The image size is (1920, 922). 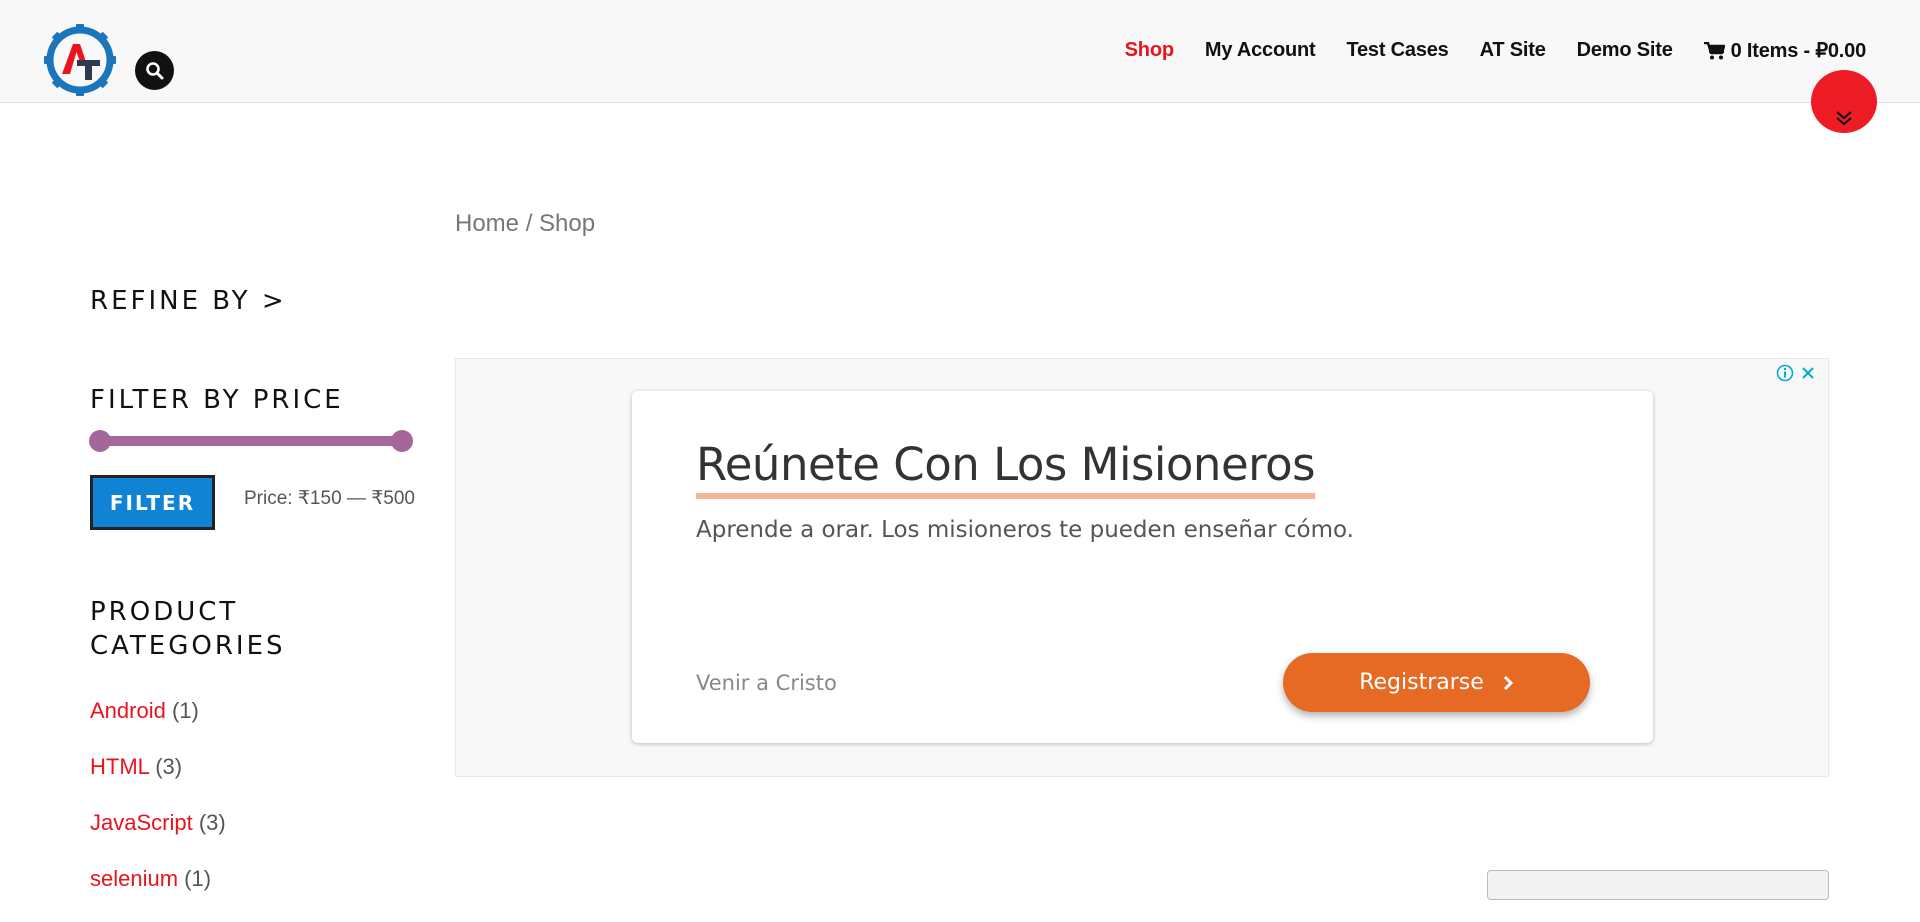 I want to click on ad-cta-label: Registrarse, so click(x=1421, y=682).